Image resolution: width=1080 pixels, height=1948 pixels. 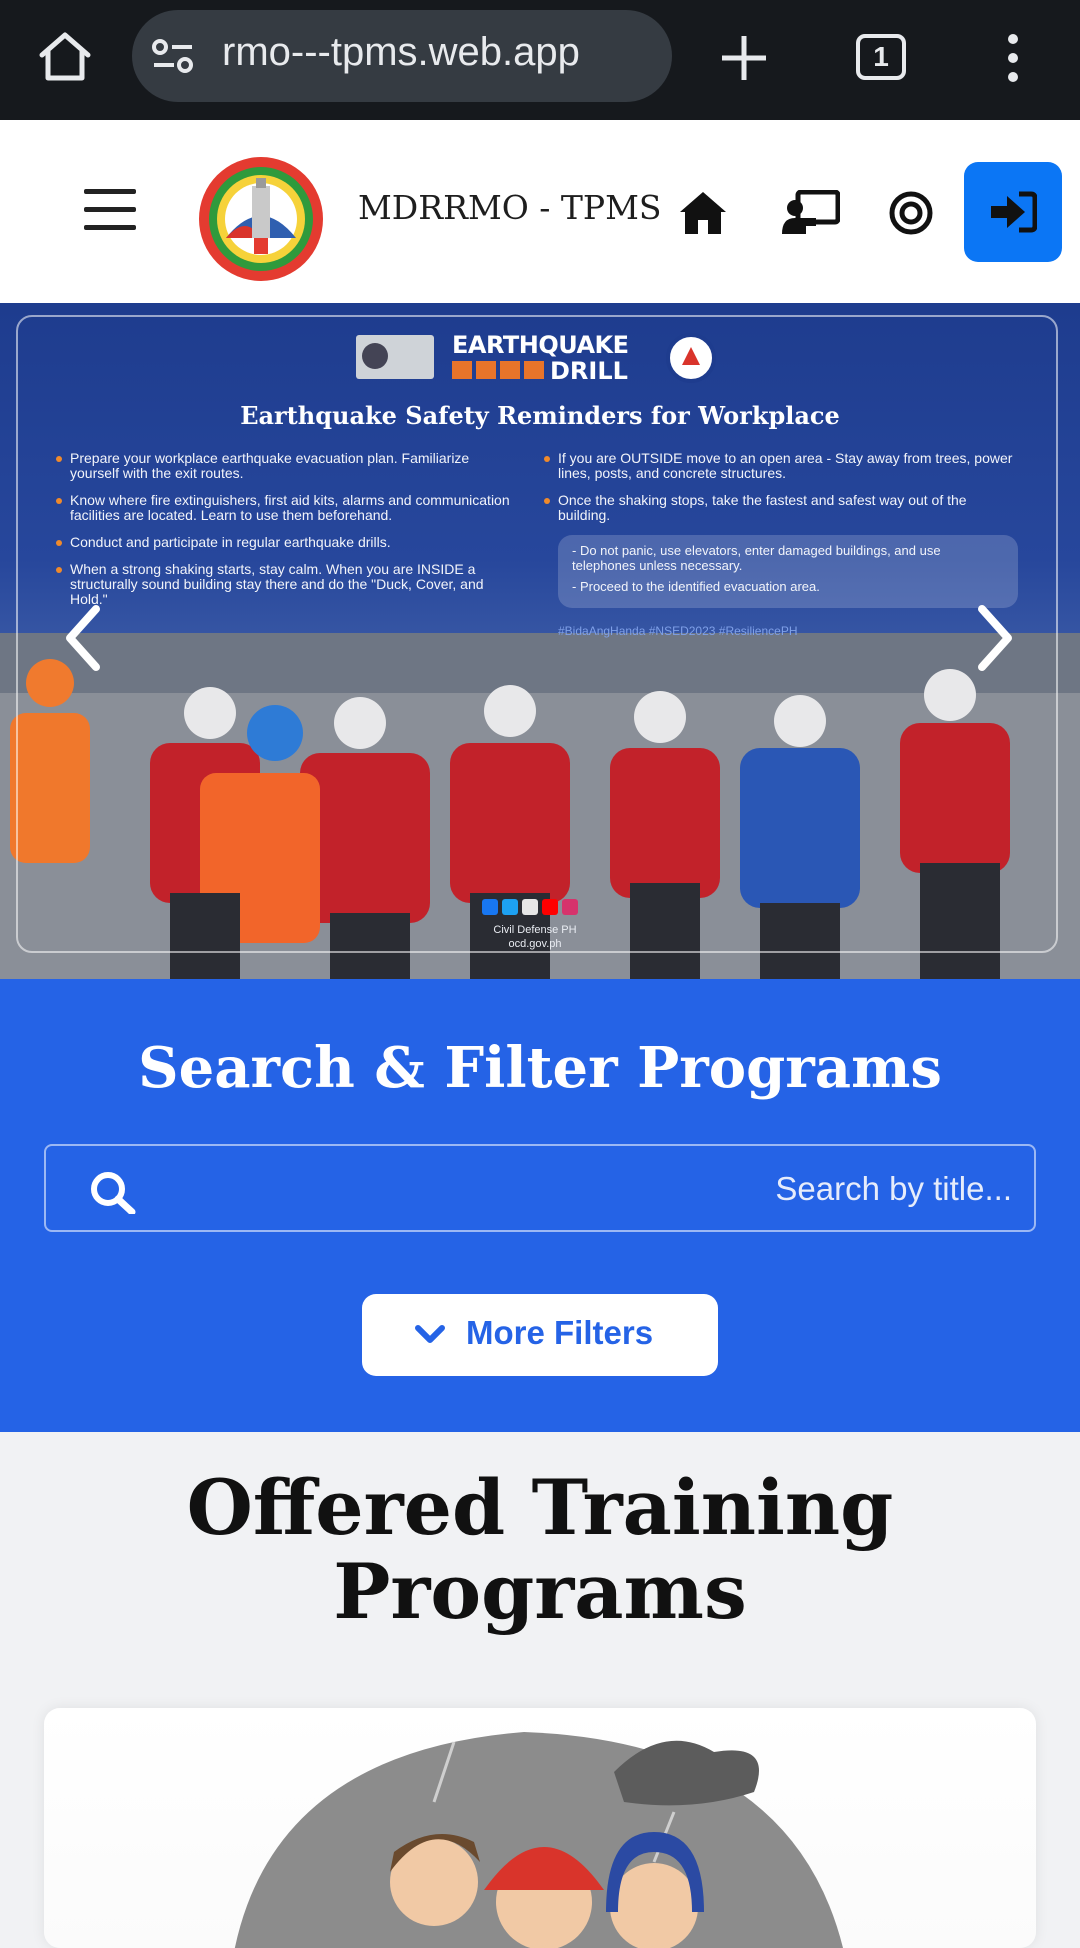 I want to click on drill-title: EARTHQUAKE, so click(x=540, y=345).